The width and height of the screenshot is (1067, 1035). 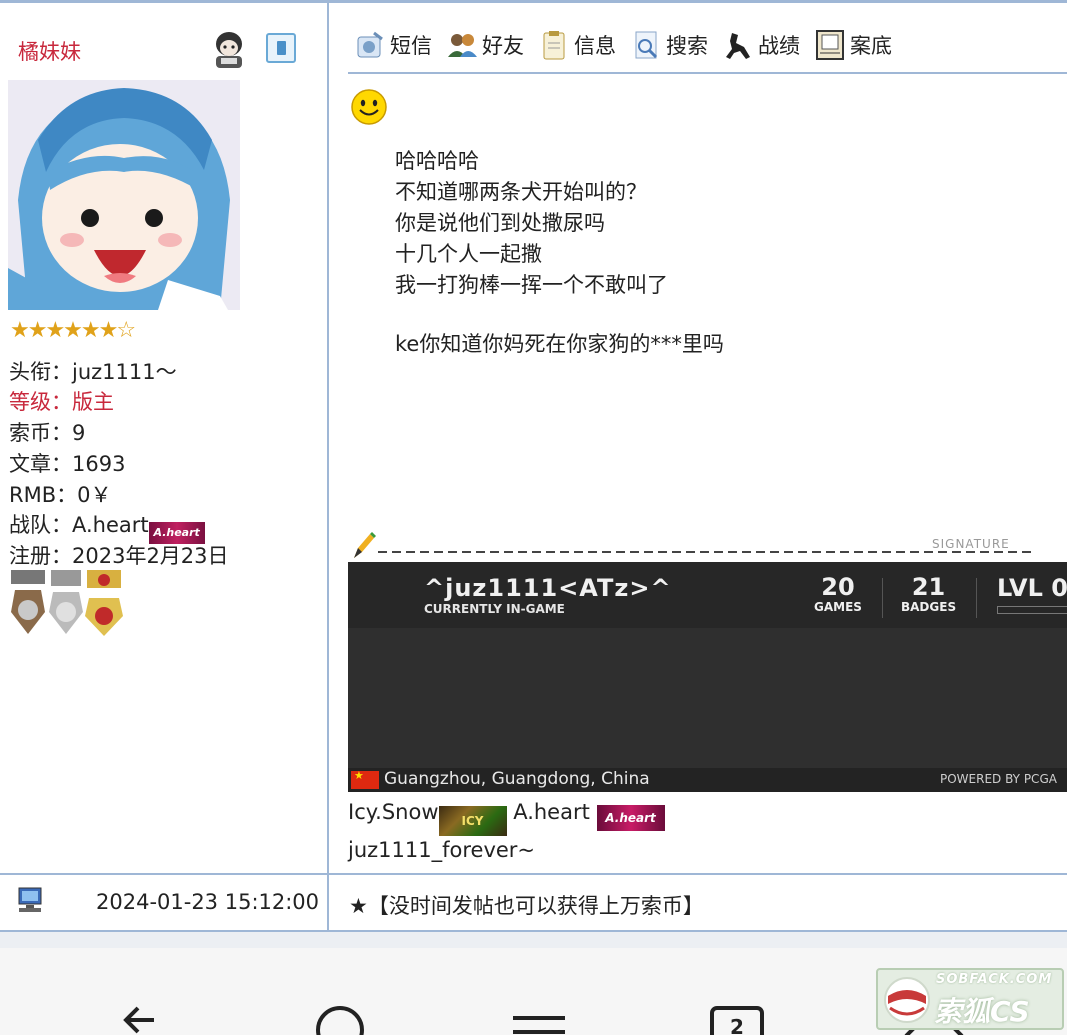 I want to click on computer-icon, so click(x=30, y=899).